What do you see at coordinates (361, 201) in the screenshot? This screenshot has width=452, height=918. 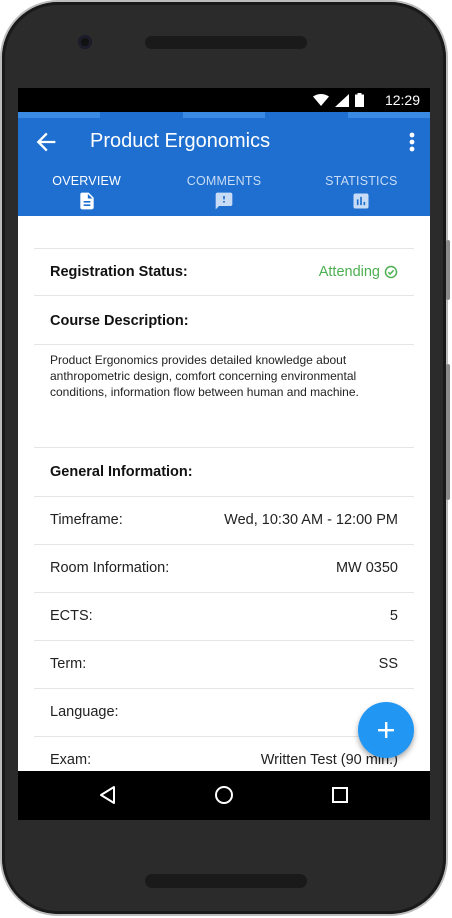 I see `bar-chart-icon` at bounding box center [361, 201].